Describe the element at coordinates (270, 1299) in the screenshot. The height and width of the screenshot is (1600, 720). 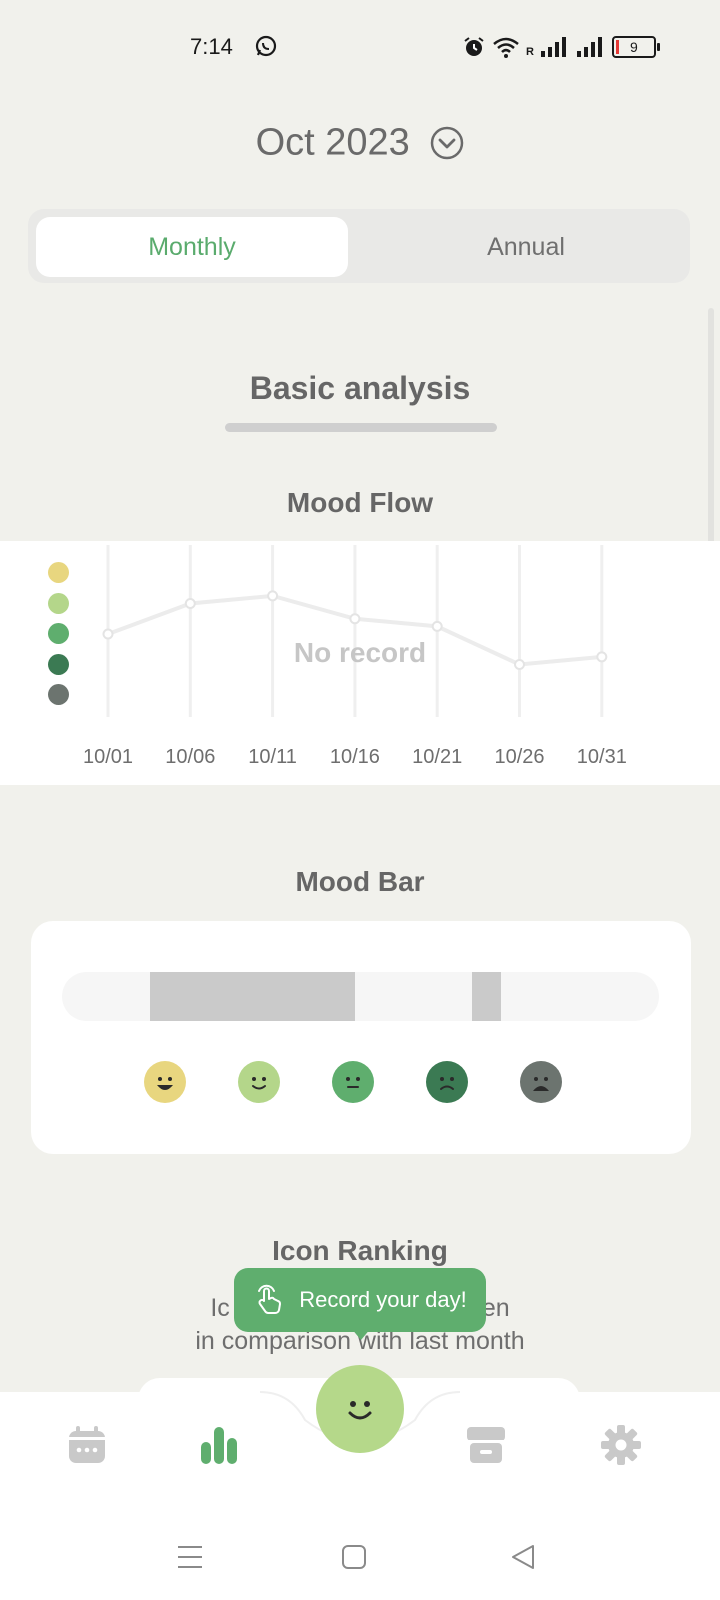
I see `tap-hand-icon` at that location.